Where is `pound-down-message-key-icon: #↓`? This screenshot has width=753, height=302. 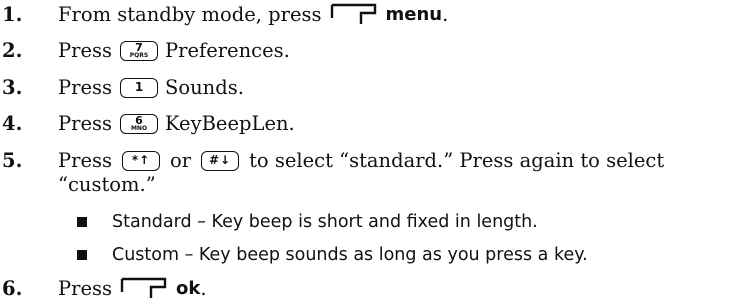
pound-down-message-key-icon: #↓ is located at coordinates (220, 160).